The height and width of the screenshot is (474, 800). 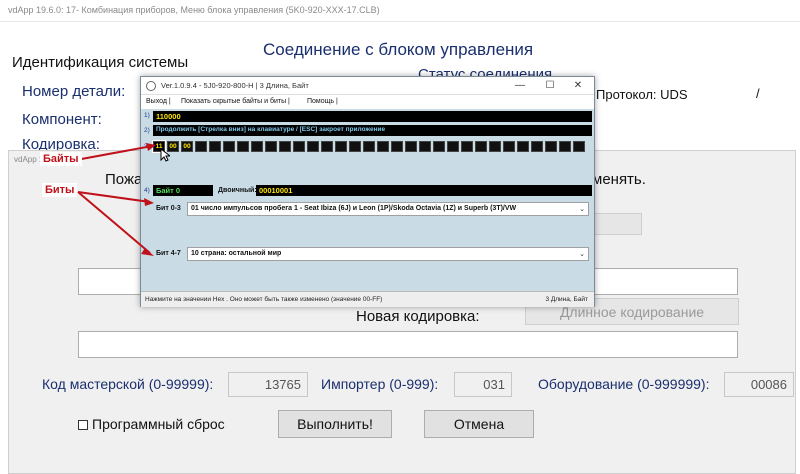 I want to click on bytes-callout: Байты, so click(x=61, y=159).